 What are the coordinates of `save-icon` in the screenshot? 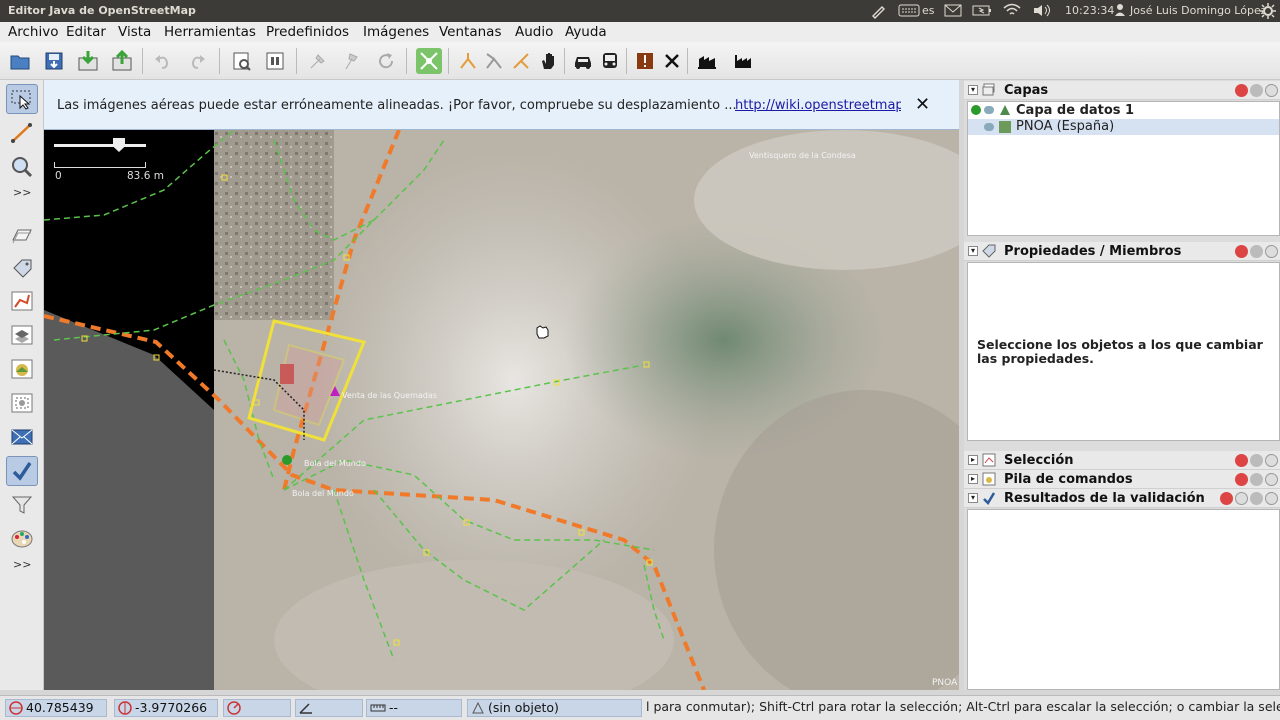 It's located at (54, 61).